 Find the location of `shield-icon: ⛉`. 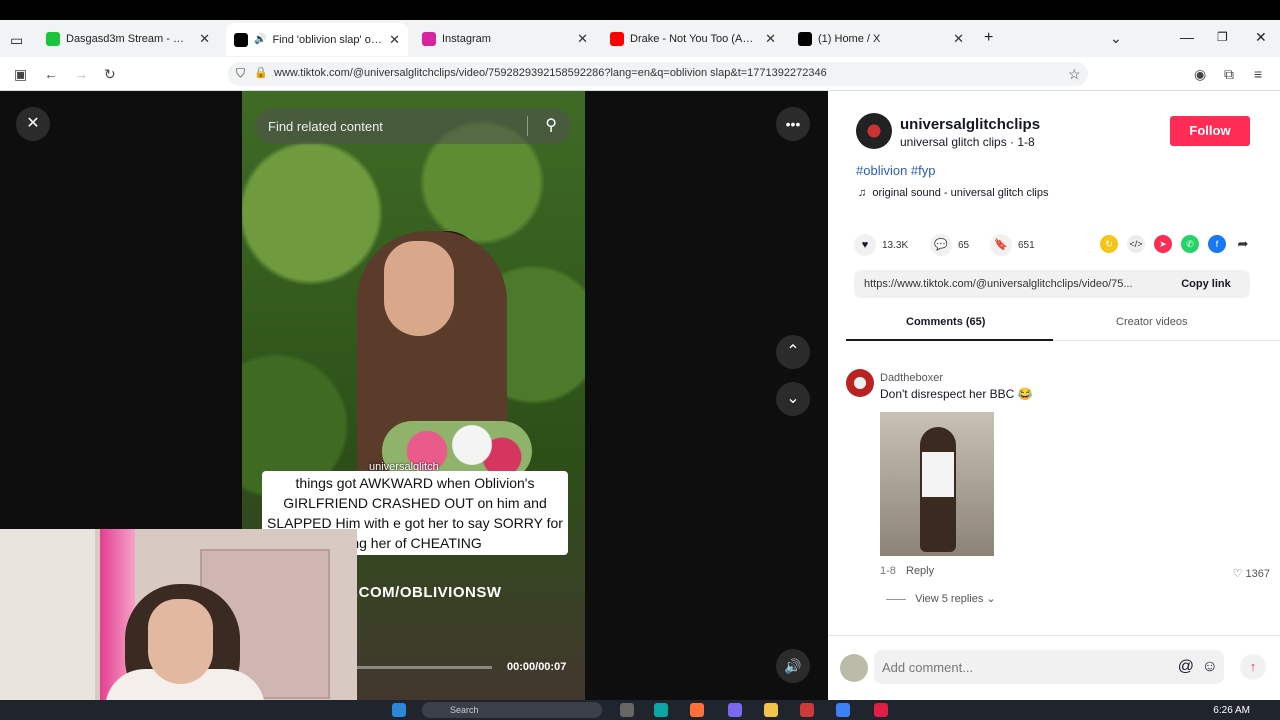

shield-icon: ⛉ is located at coordinates (240, 73).